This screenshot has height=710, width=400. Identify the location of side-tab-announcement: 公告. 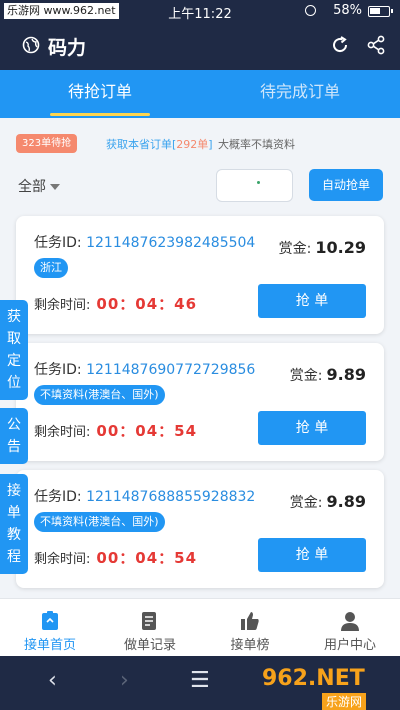
(14, 436).